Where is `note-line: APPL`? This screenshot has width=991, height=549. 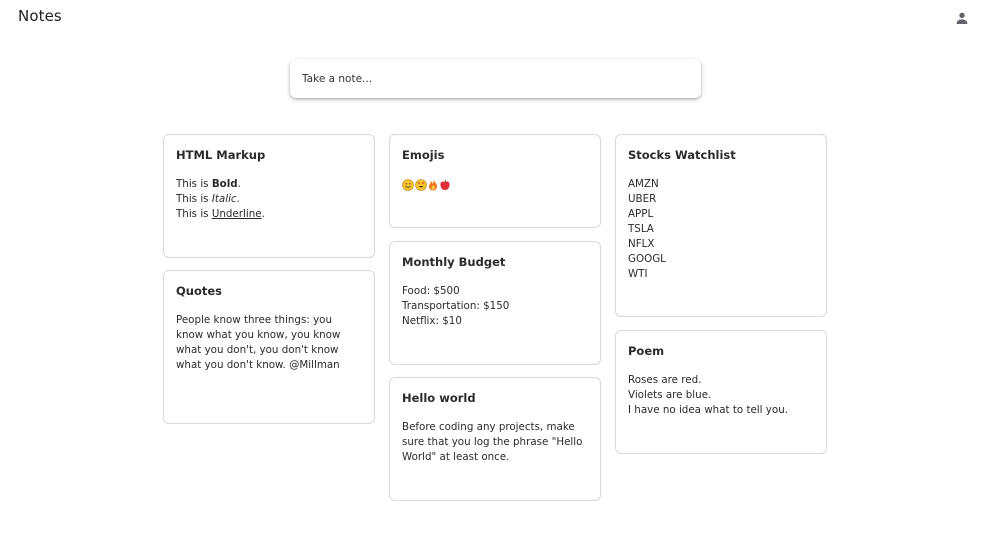 note-line: APPL is located at coordinates (641, 214).